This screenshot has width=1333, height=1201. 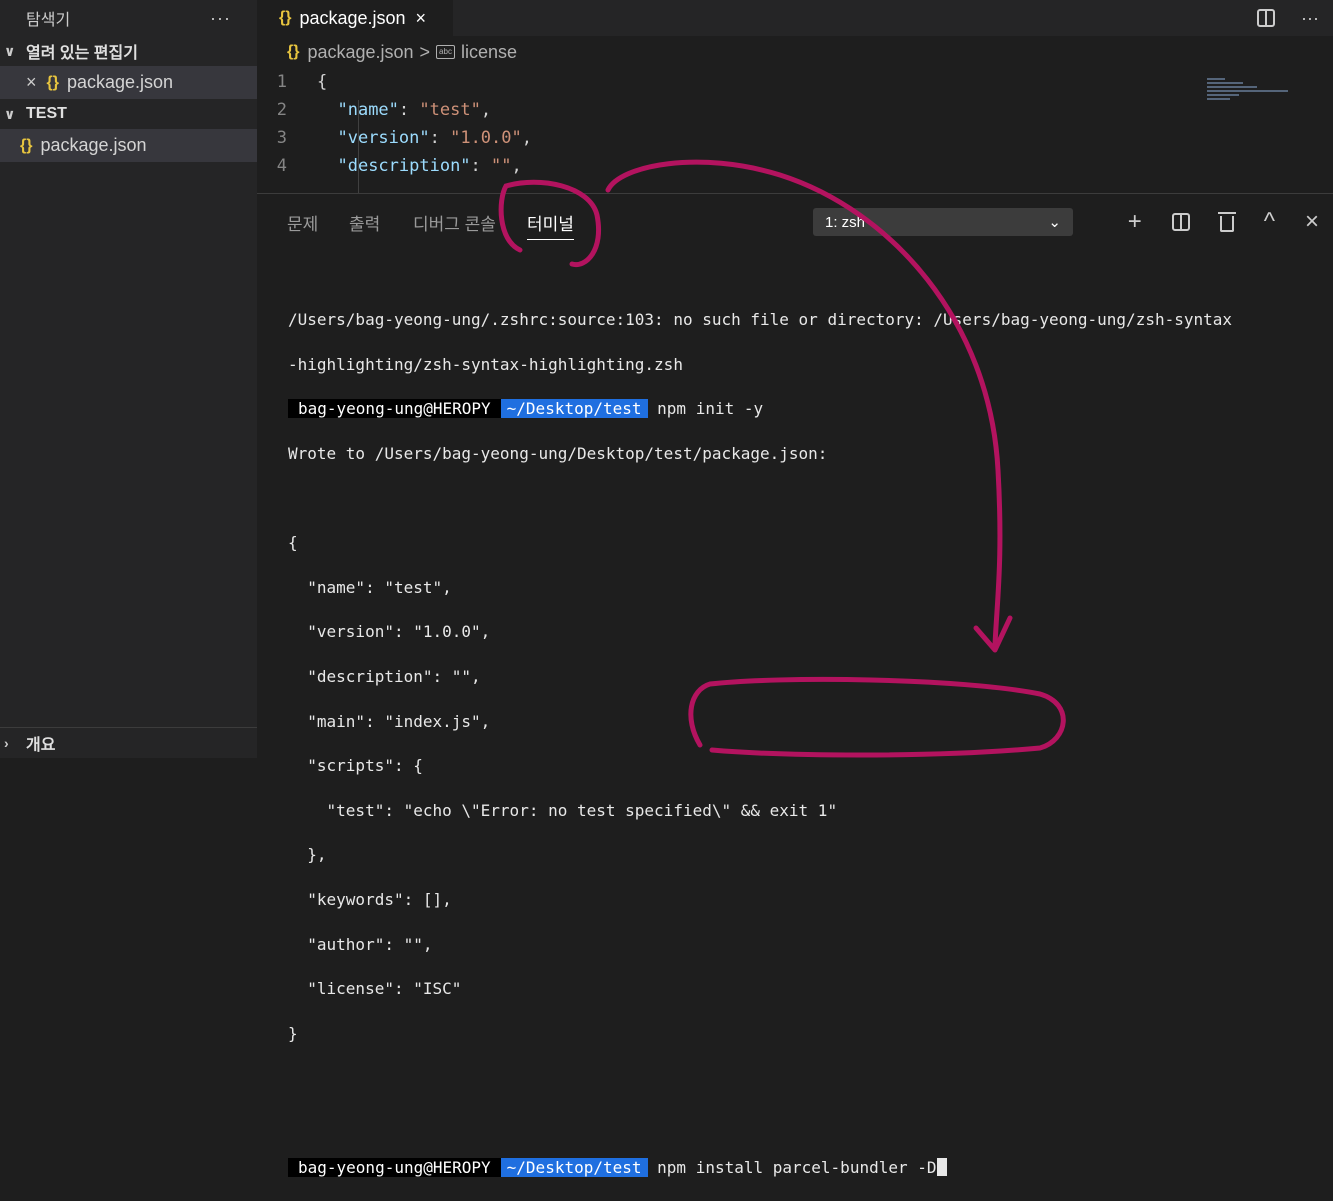 What do you see at coordinates (128, 114) in the screenshot?
I see `folder-section-test: ∨ TEST` at bounding box center [128, 114].